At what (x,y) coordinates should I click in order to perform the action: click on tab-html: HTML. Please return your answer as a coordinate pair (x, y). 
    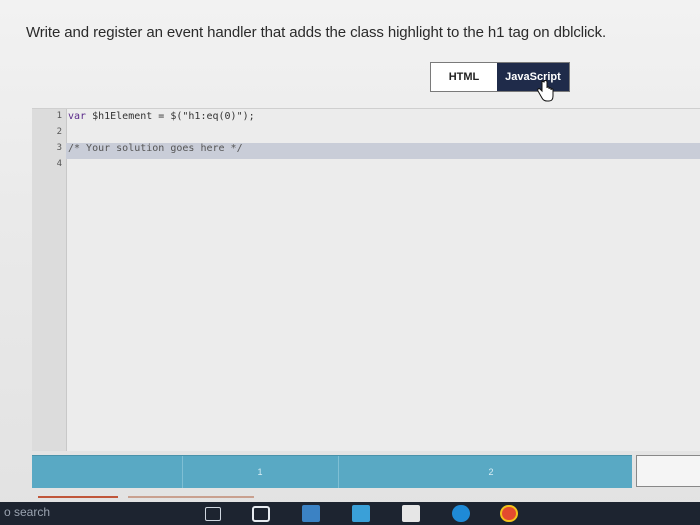
    Looking at the image, I should click on (464, 77).